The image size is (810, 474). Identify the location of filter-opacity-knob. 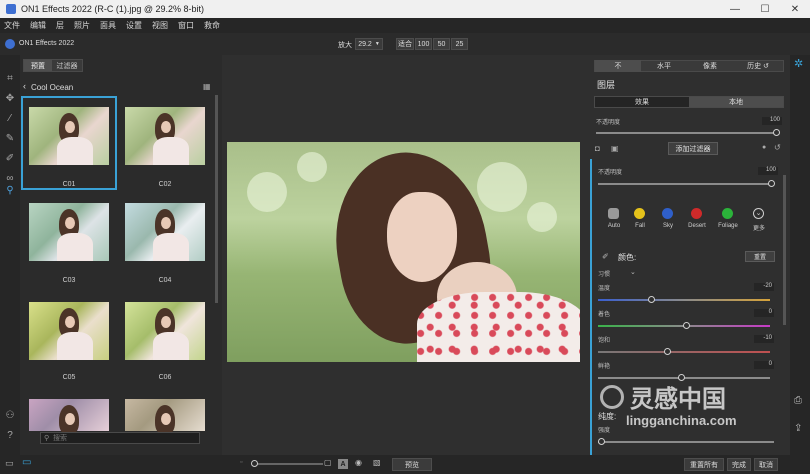
(771, 183).